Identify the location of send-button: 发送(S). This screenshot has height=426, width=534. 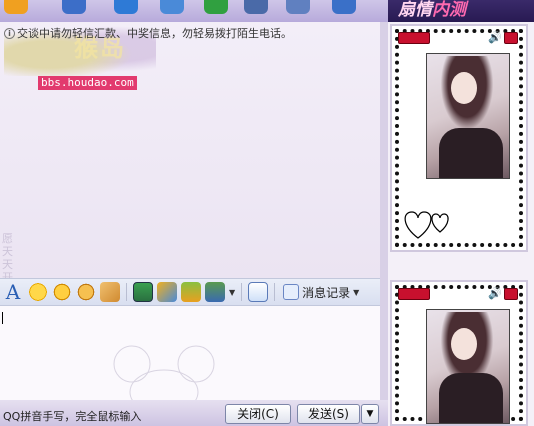
(328, 414).